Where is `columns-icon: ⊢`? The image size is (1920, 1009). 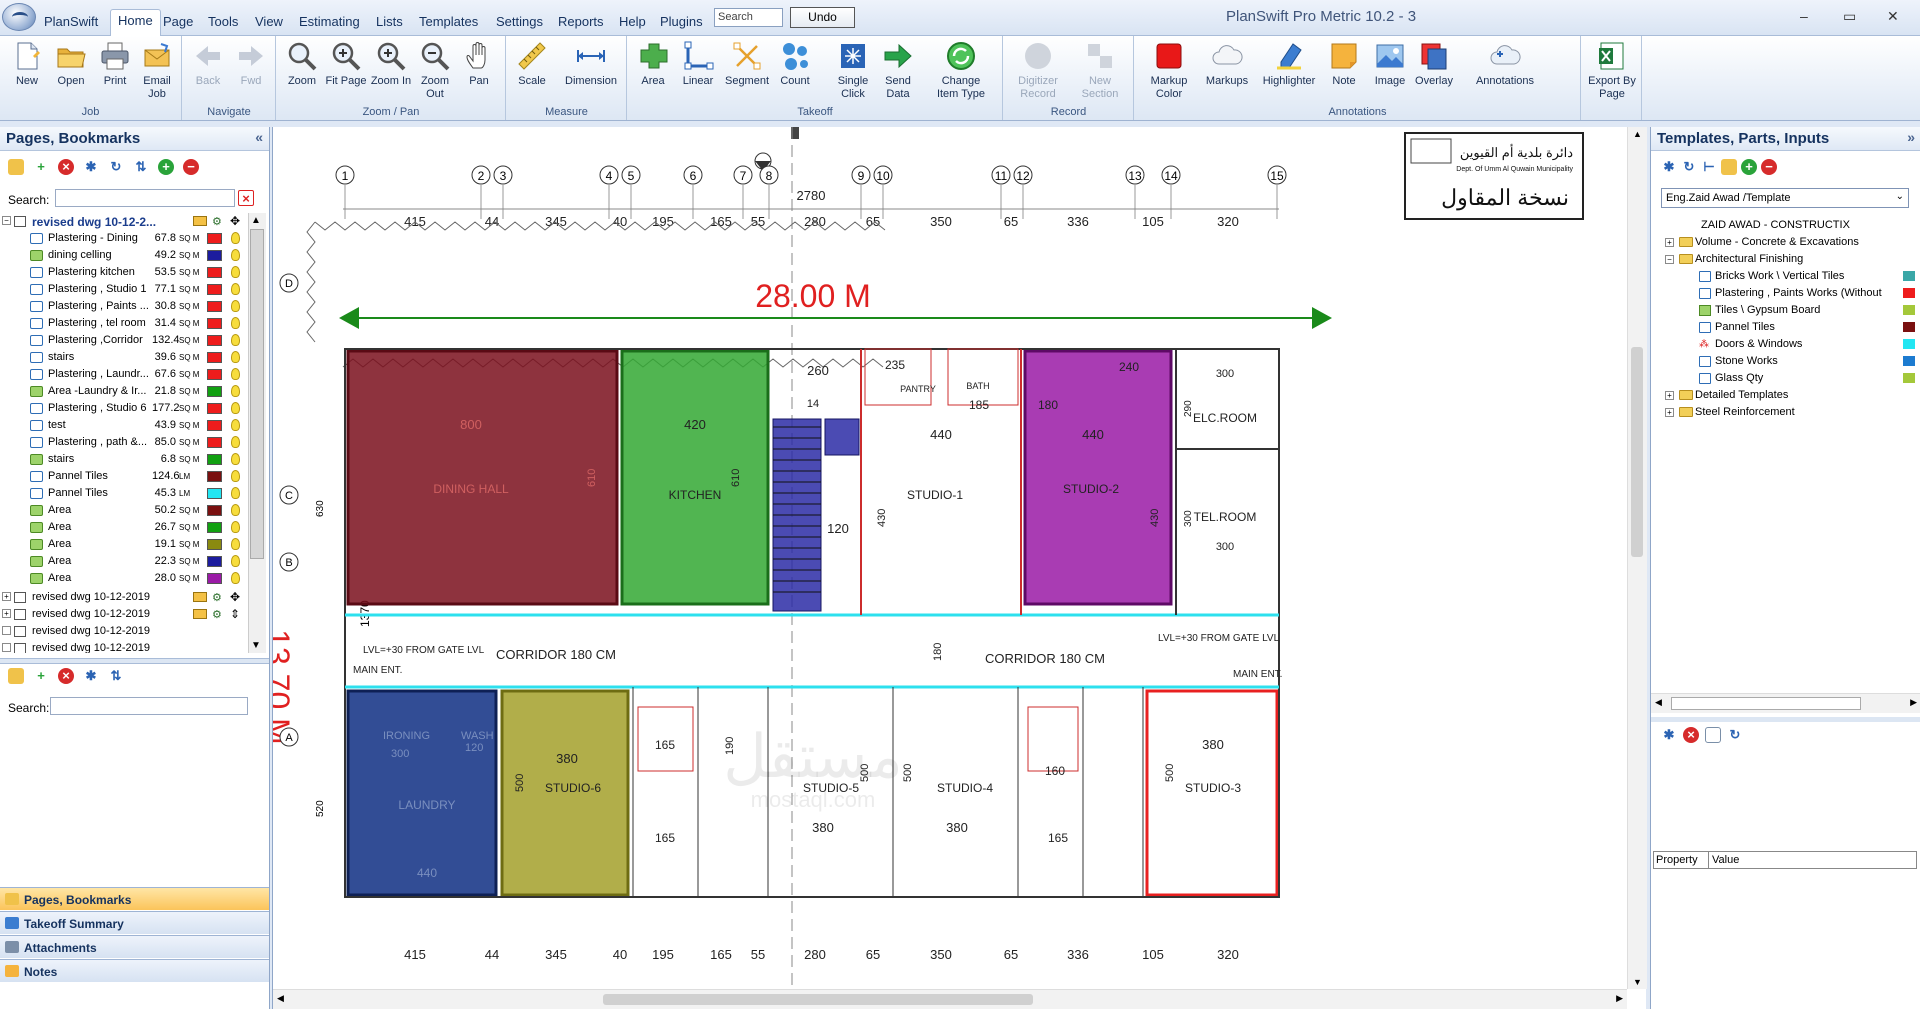 columns-icon: ⊢ is located at coordinates (1709, 167).